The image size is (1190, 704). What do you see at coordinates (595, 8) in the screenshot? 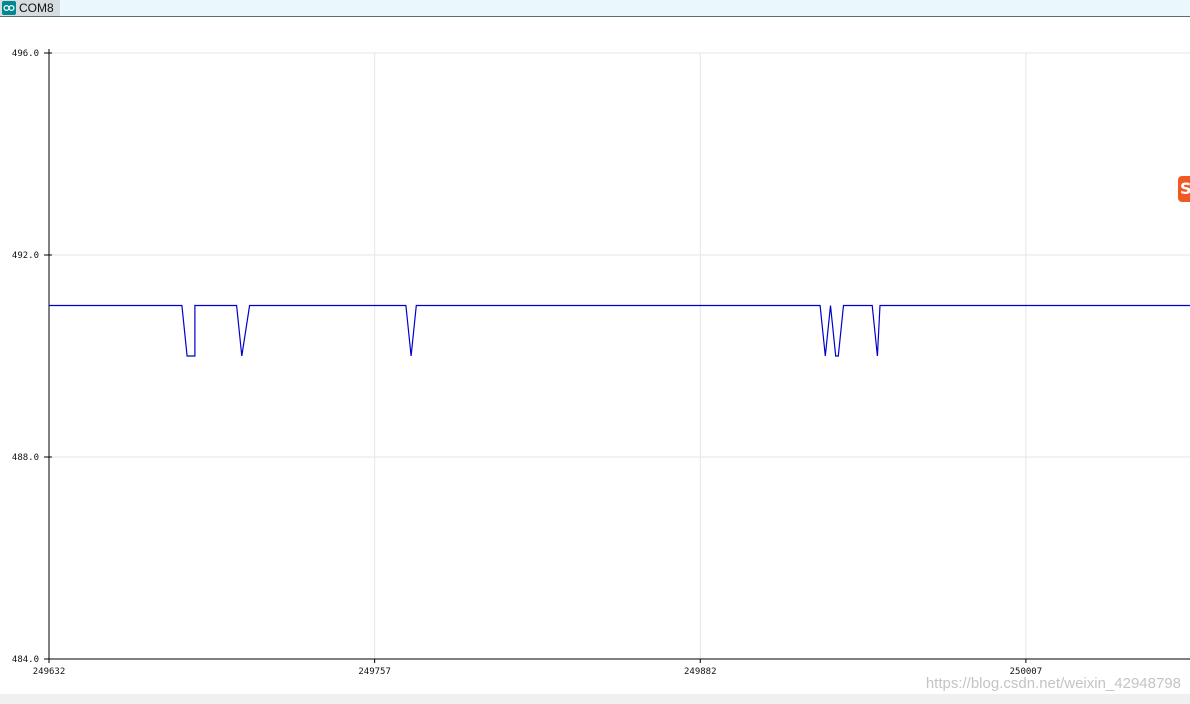
I see `window-title-bar: COM8` at bounding box center [595, 8].